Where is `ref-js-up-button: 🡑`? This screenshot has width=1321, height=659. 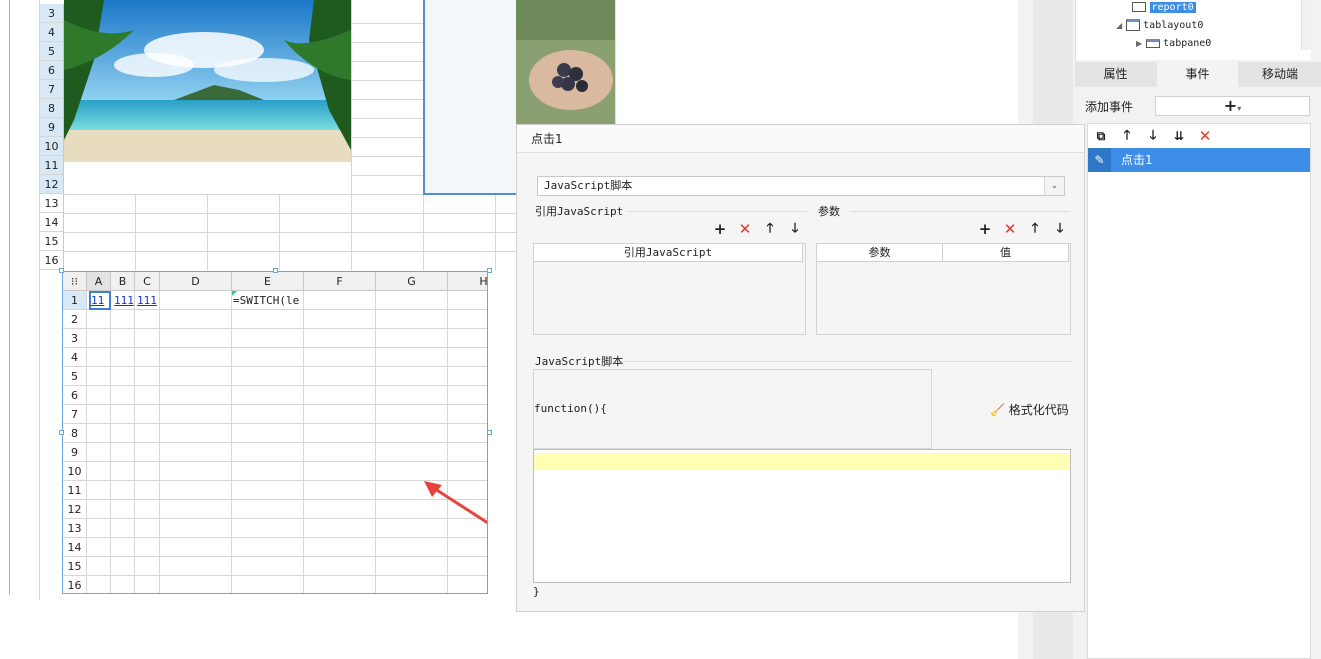
ref-js-up-button: 🡑 is located at coordinates (770, 229).